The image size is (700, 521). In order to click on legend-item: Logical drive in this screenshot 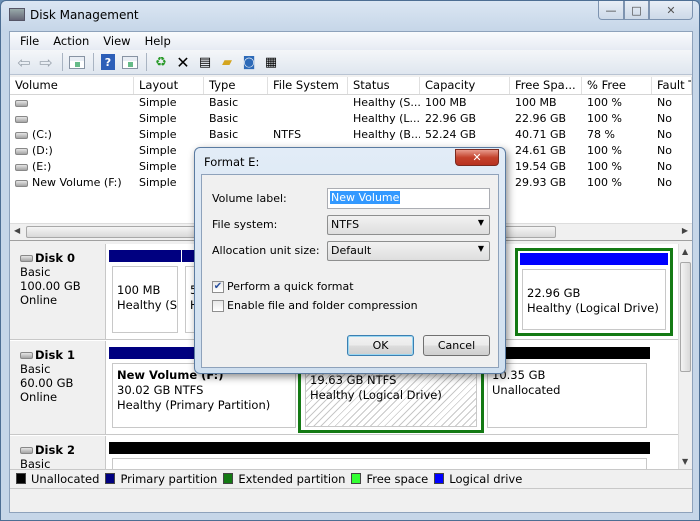, I will do `click(478, 479)`.